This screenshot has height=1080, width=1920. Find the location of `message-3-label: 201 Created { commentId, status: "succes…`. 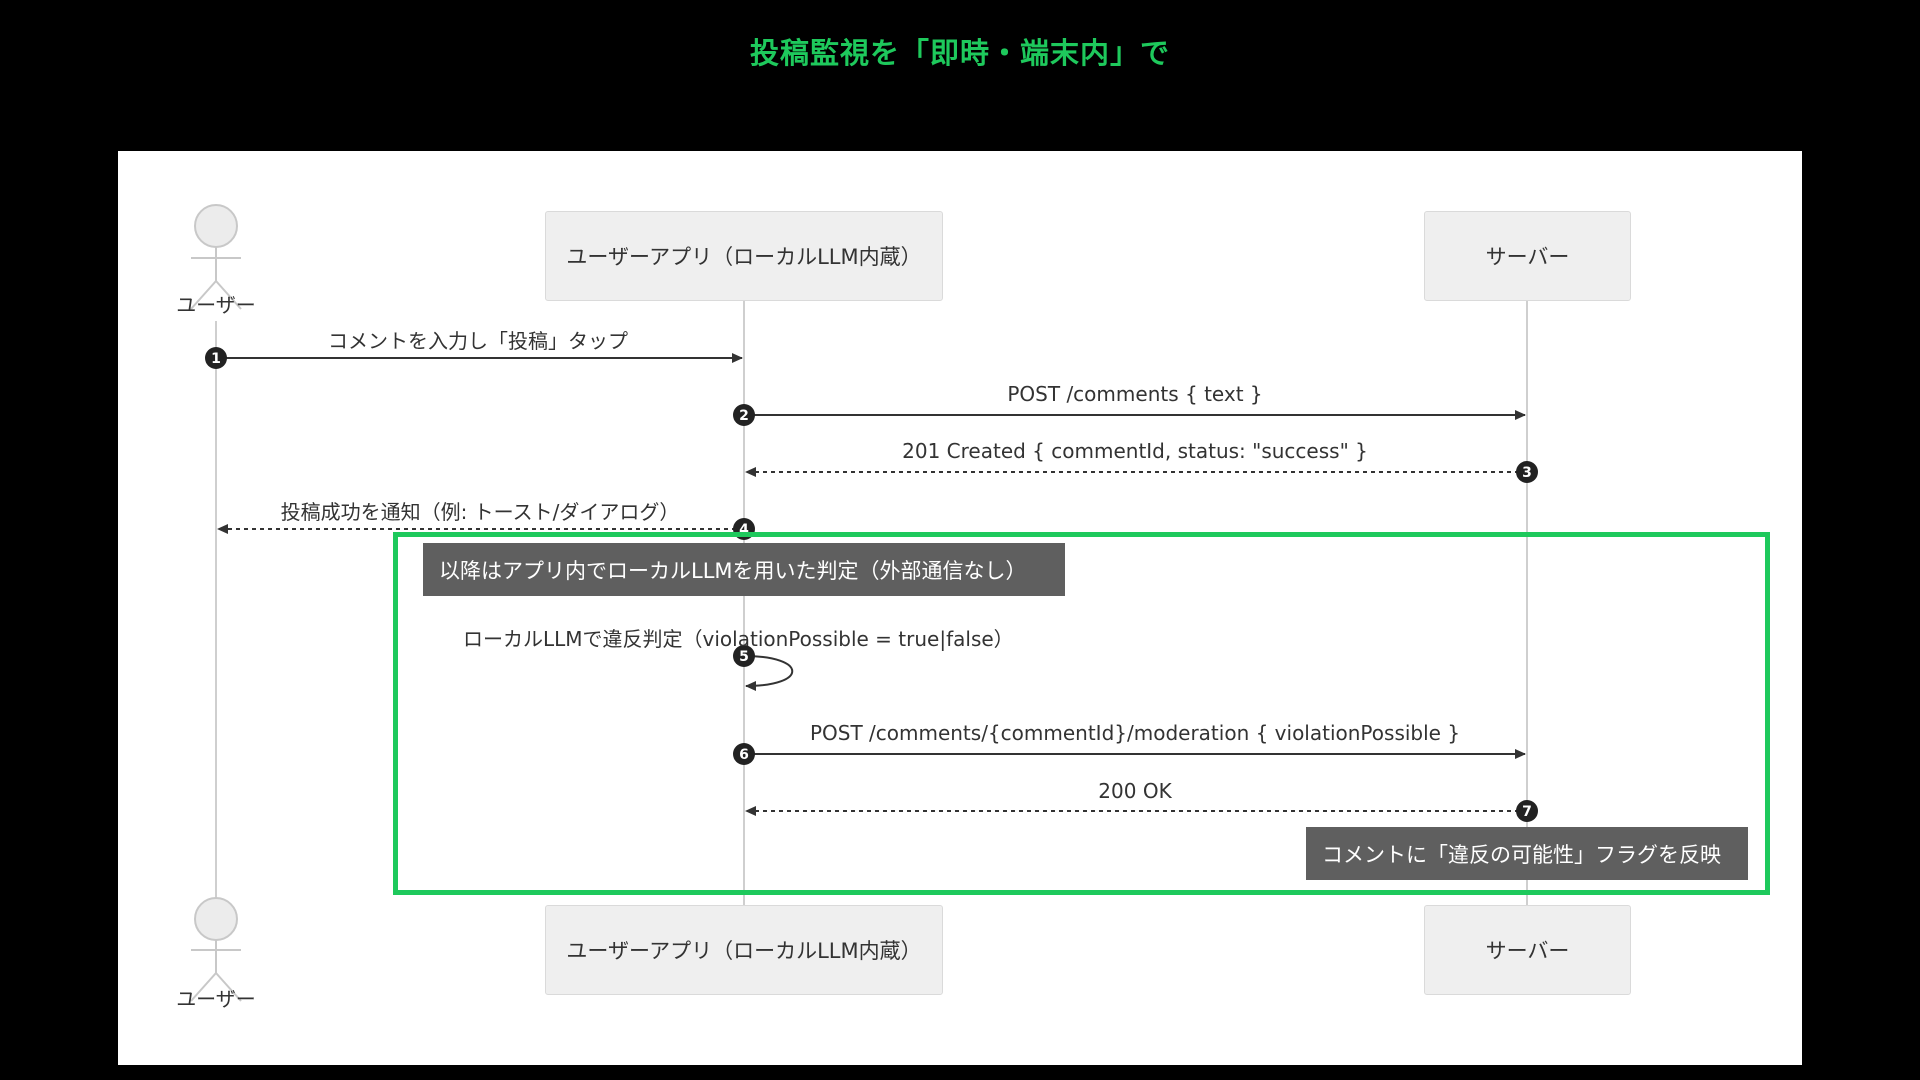

message-3-label: 201 Created { commentId, status: "succes… is located at coordinates (1135, 451).